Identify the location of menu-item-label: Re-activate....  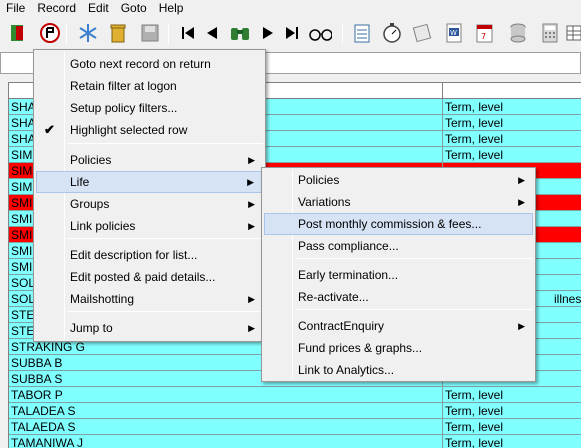
(333, 297).